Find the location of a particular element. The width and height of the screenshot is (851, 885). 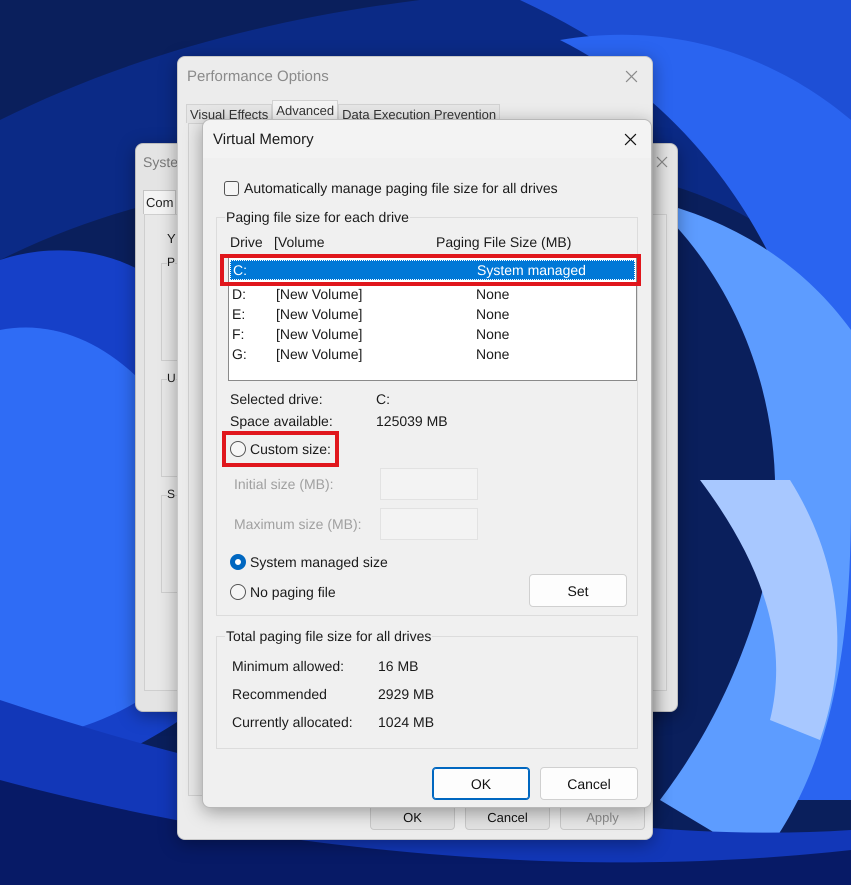

group-label: P is located at coordinates (171, 262).